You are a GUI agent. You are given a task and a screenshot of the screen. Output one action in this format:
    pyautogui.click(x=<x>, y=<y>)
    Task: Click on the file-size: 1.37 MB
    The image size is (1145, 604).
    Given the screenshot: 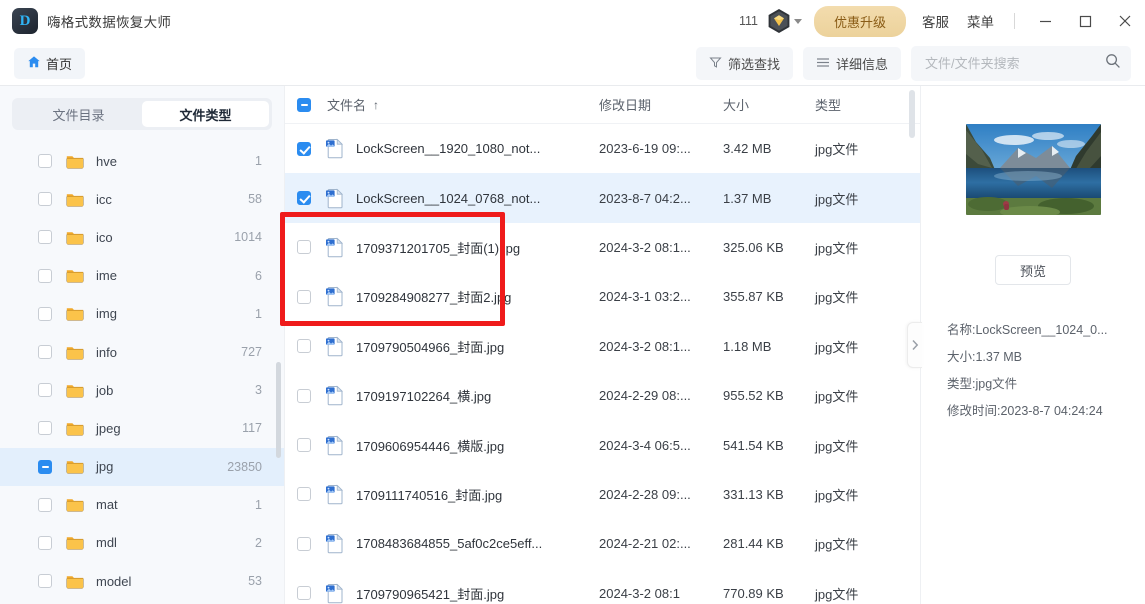 What is the action you would take?
    pyautogui.click(x=747, y=198)
    